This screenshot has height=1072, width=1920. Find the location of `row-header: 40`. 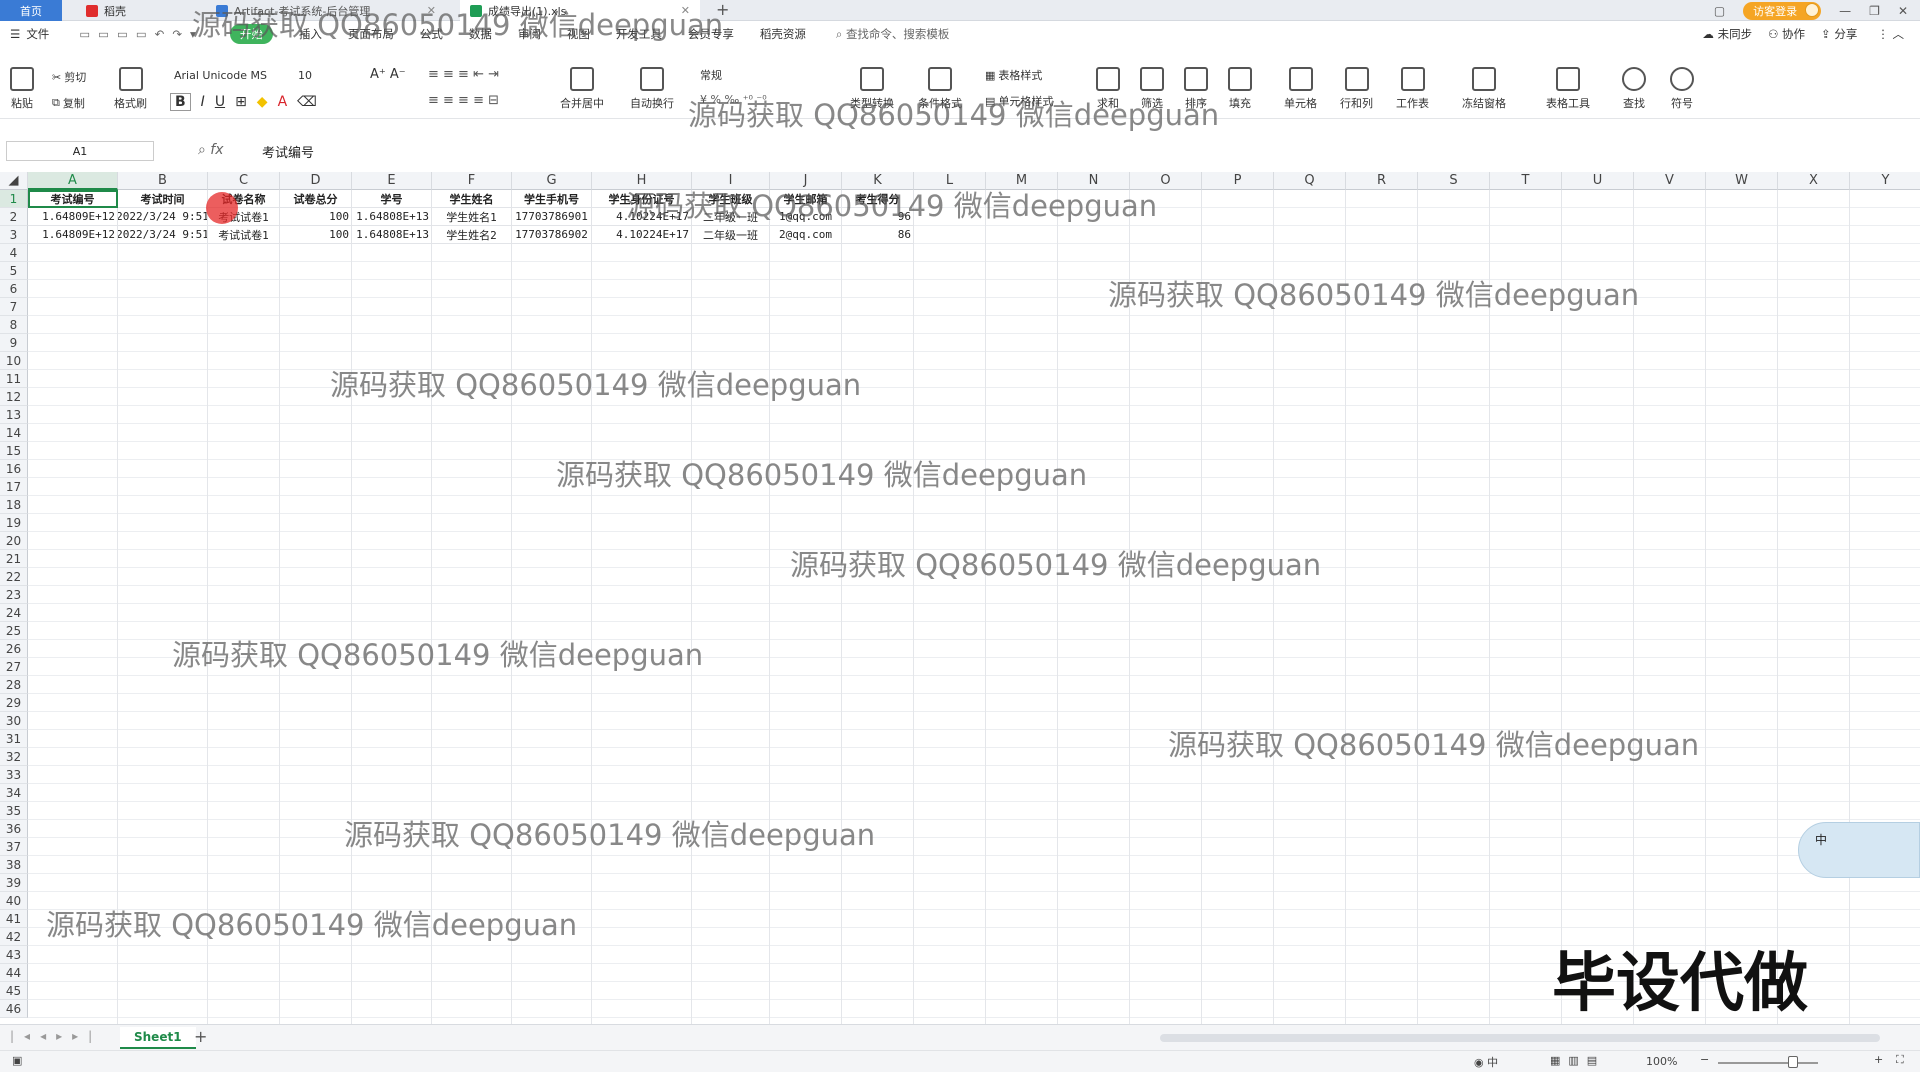

row-header: 40 is located at coordinates (14, 901).